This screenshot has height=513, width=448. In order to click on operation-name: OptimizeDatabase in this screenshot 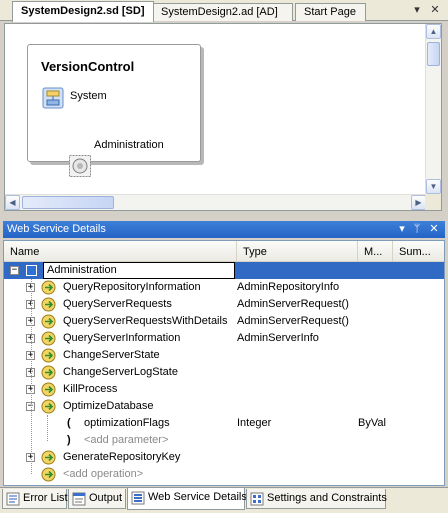, I will do `click(149, 406)`.